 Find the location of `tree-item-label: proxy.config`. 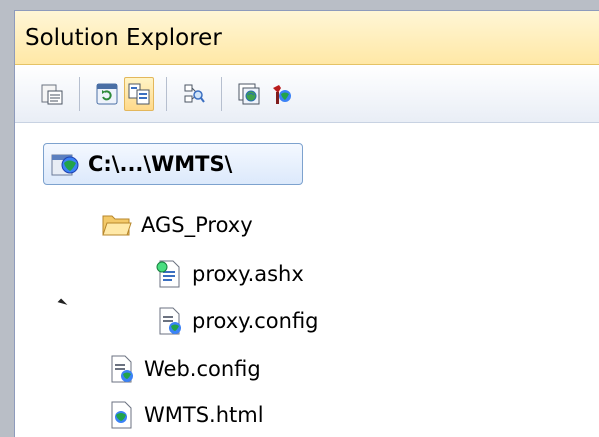

tree-item-label: proxy.config is located at coordinates (255, 321).